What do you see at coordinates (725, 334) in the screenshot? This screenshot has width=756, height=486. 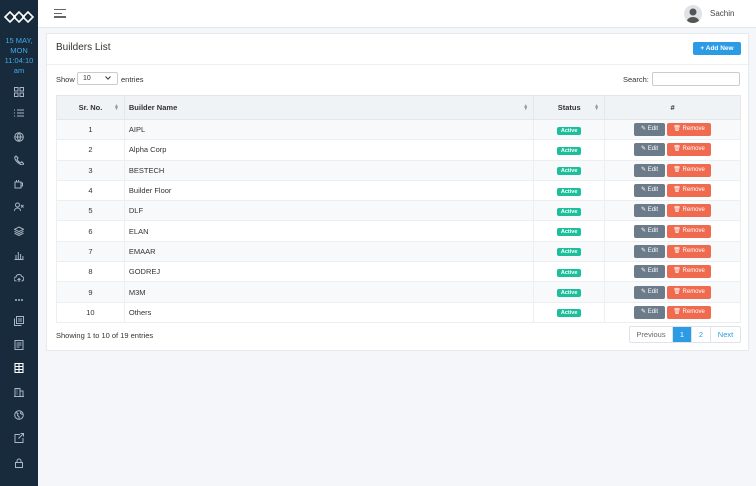 I see `next-button: Next` at bounding box center [725, 334].